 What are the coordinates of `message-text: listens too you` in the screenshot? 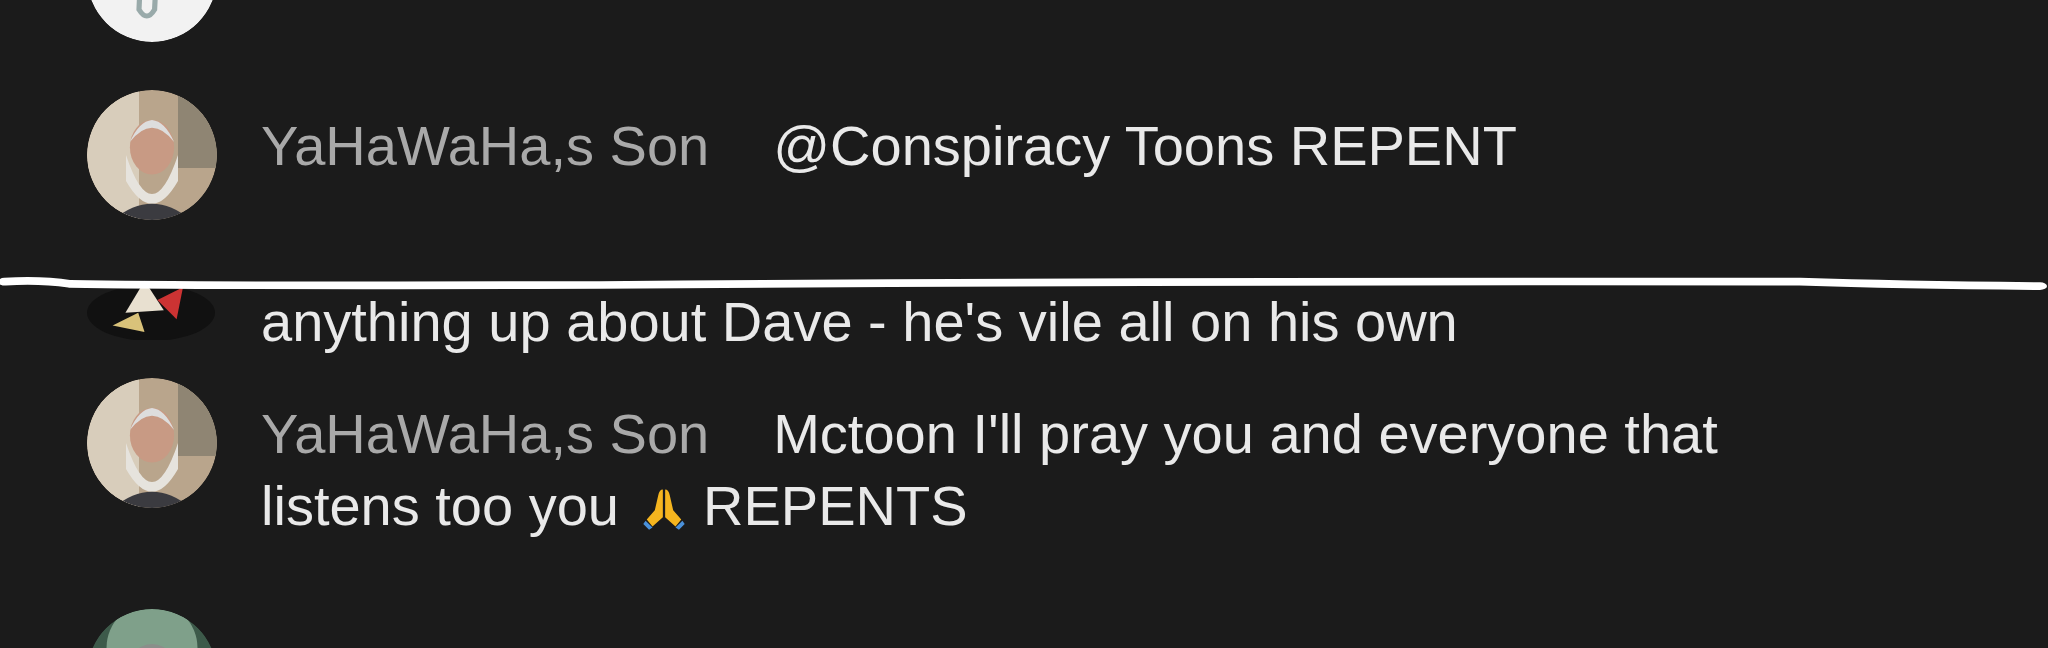 It's located at (440, 505).